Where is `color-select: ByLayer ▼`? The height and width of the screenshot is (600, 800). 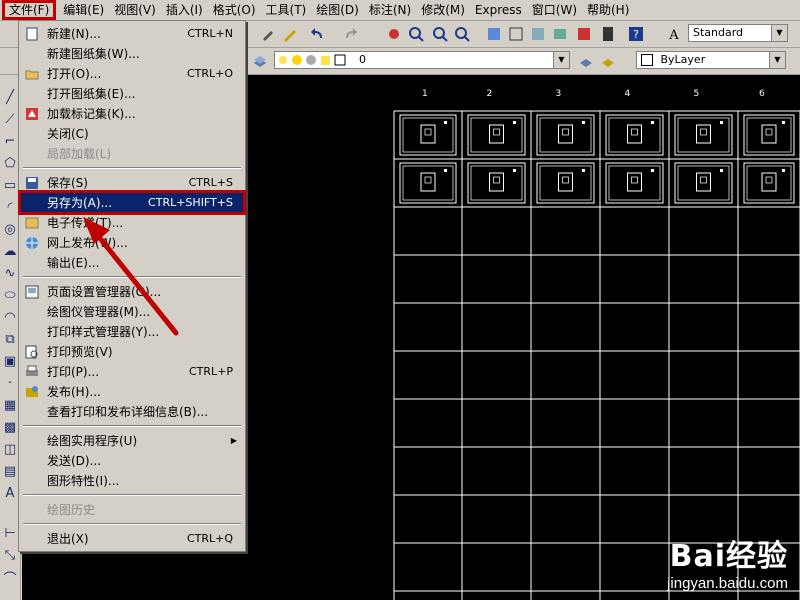 color-select: ByLayer ▼ is located at coordinates (711, 60).